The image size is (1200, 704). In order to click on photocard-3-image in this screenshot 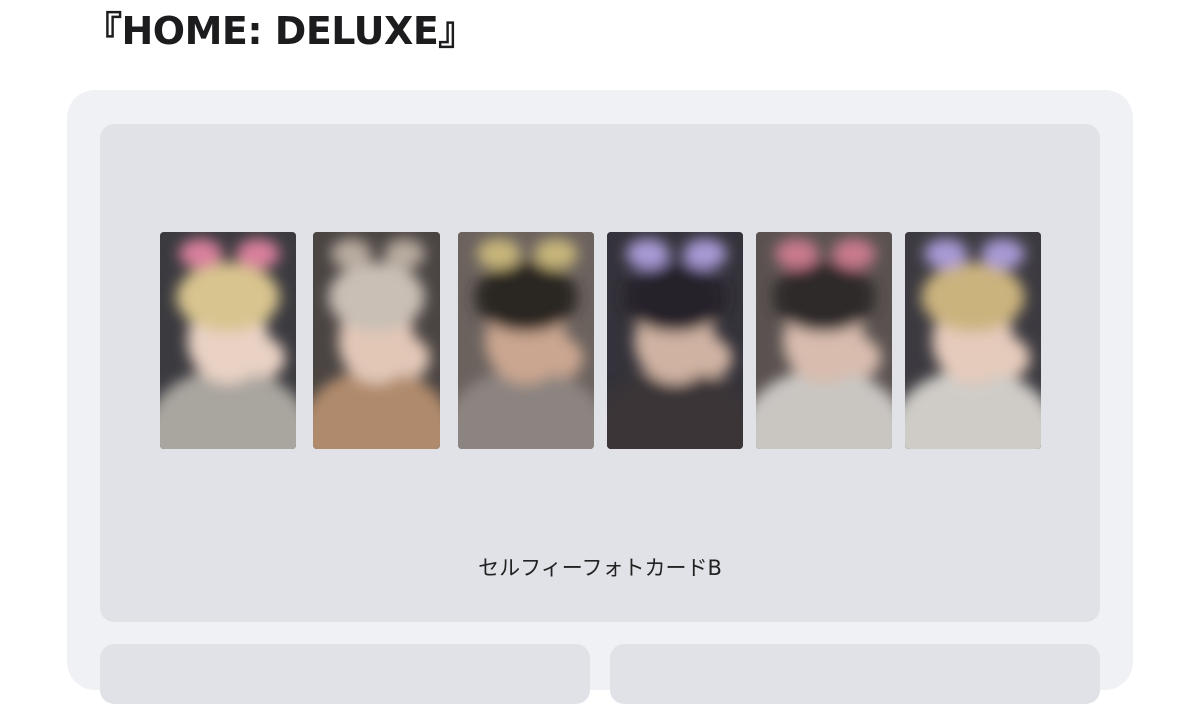, I will do `click(526, 340)`.